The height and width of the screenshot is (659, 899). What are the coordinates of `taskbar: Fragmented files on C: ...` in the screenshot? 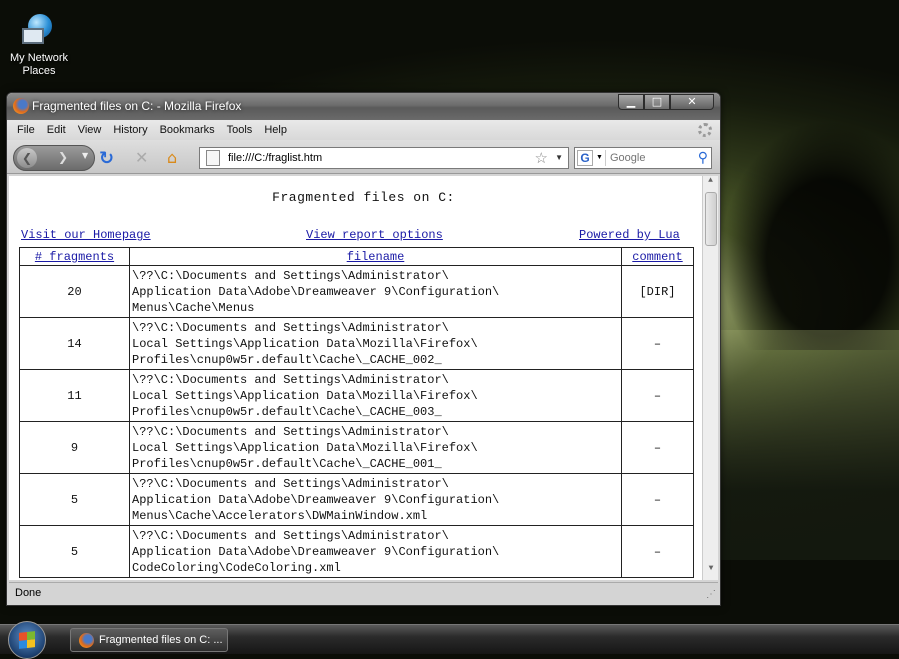 It's located at (449, 640).